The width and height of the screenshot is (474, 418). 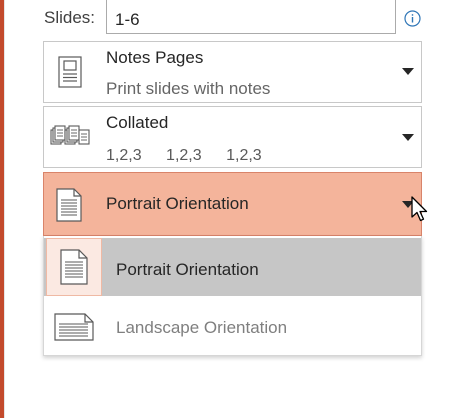 What do you see at coordinates (232, 72) in the screenshot?
I see `print-layout-dropdown: Notes Pages Print slides with notes` at bounding box center [232, 72].